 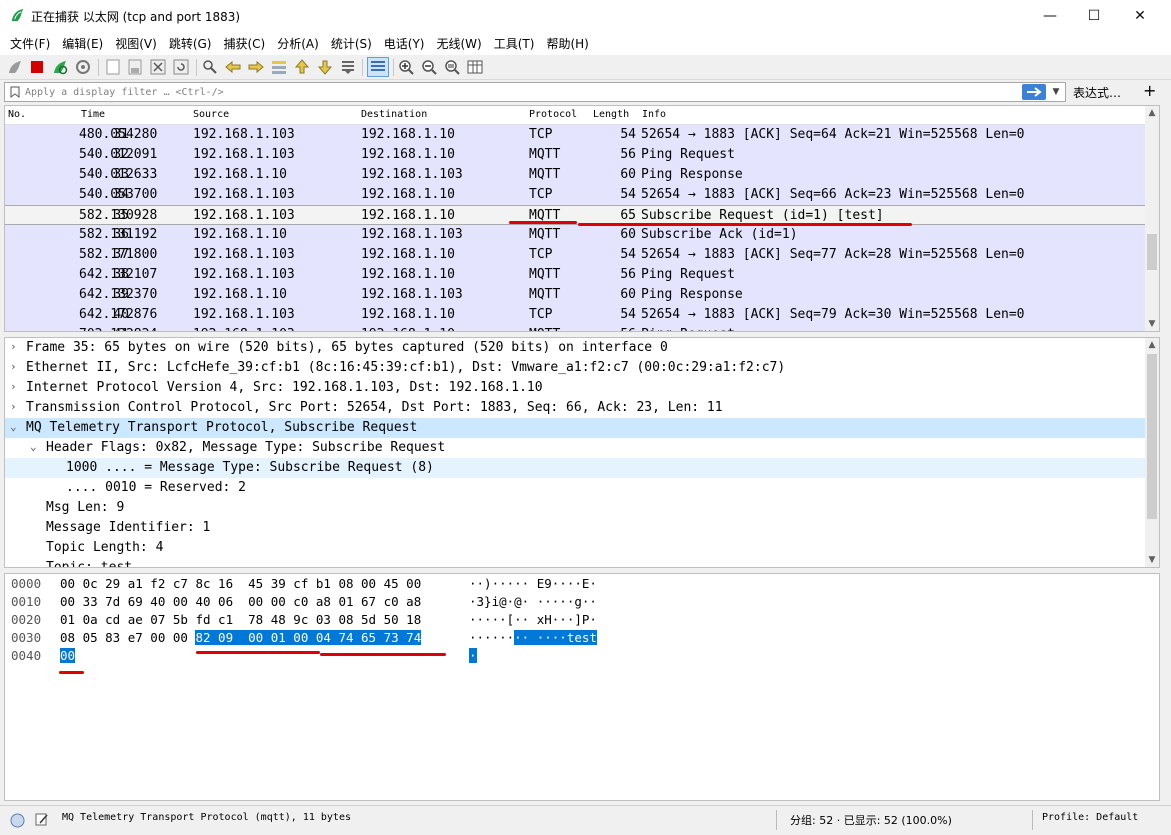 I want to click on packet-list-scrollbar: ▲ ▼, so click(x=1152, y=218).